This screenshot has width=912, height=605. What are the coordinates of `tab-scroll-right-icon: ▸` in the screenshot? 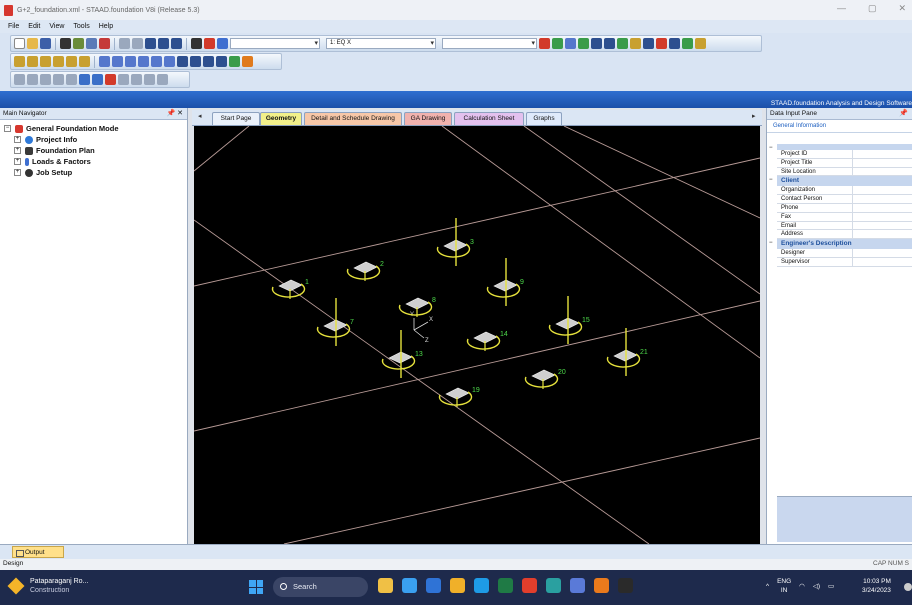 It's located at (754, 116).